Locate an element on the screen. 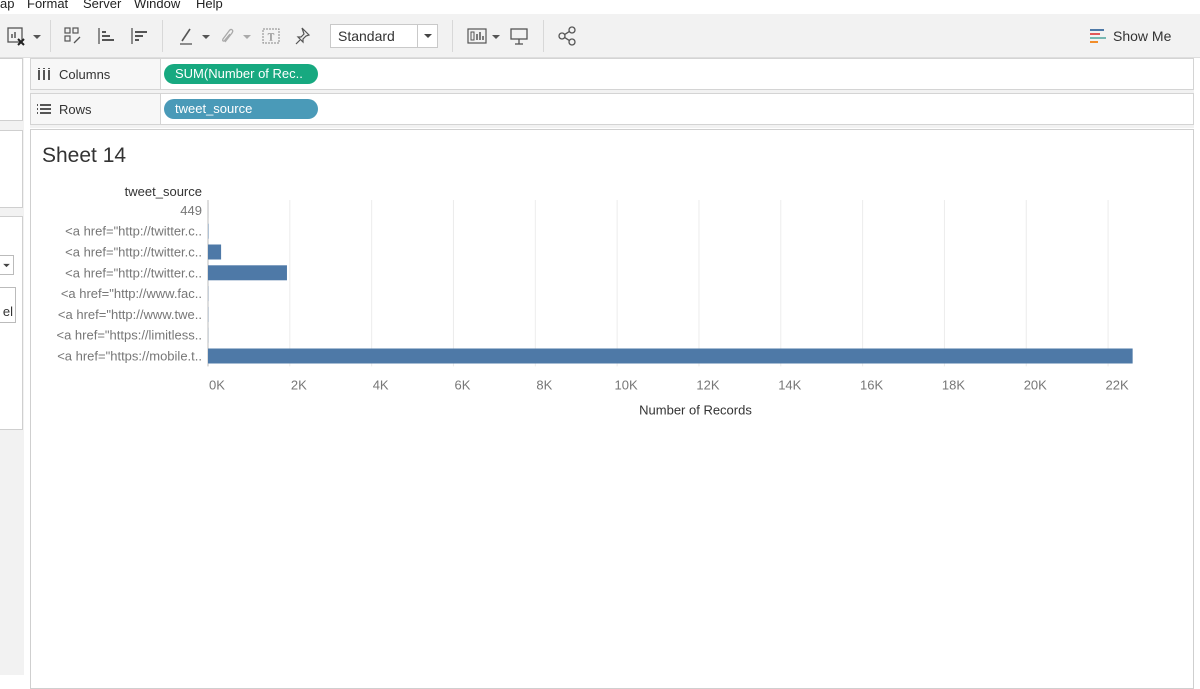 This screenshot has width=1200, height=689. rows-icon is located at coordinates (44, 109).